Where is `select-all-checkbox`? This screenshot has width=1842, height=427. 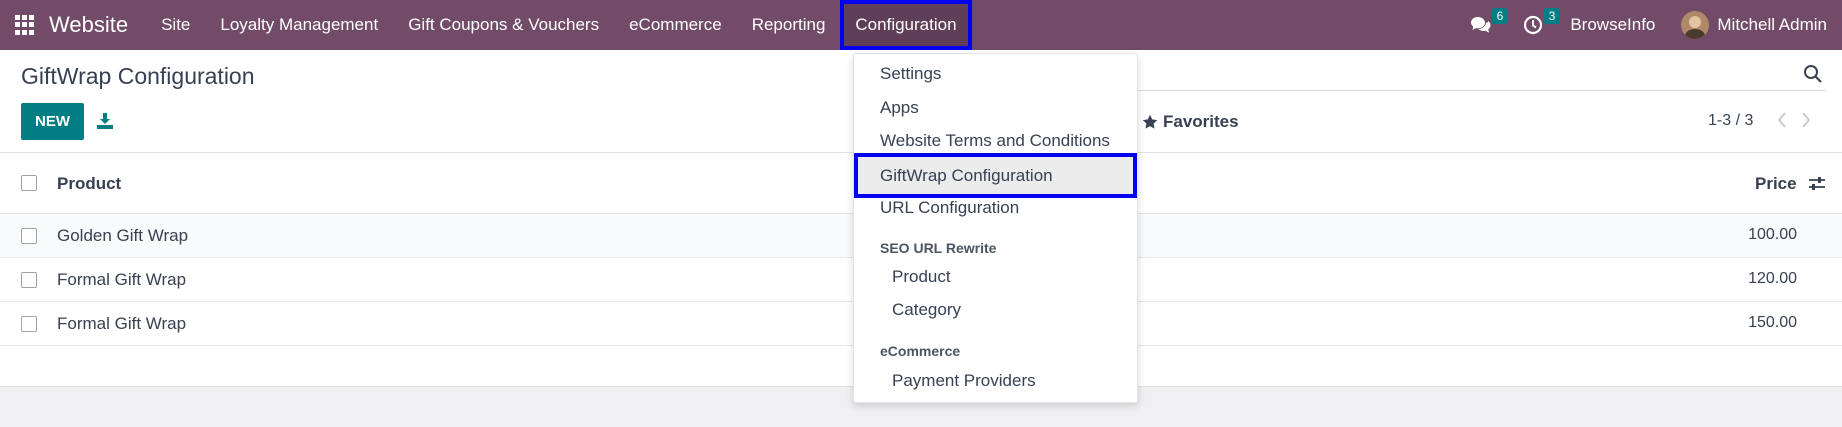 select-all-checkbox is located at coordinates (29, 183).